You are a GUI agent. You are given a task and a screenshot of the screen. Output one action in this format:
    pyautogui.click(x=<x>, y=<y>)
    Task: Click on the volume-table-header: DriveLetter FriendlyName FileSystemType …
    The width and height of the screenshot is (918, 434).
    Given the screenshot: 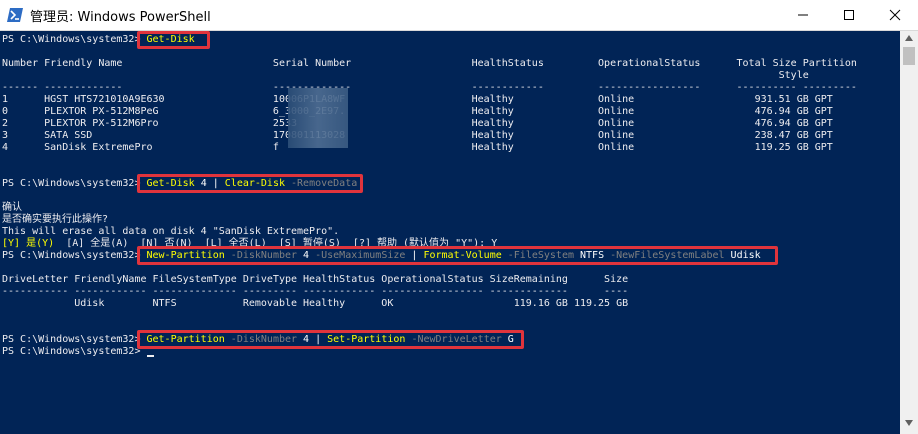 What is the action you would take?
    pyautogui.click(x=315, y=279)
    